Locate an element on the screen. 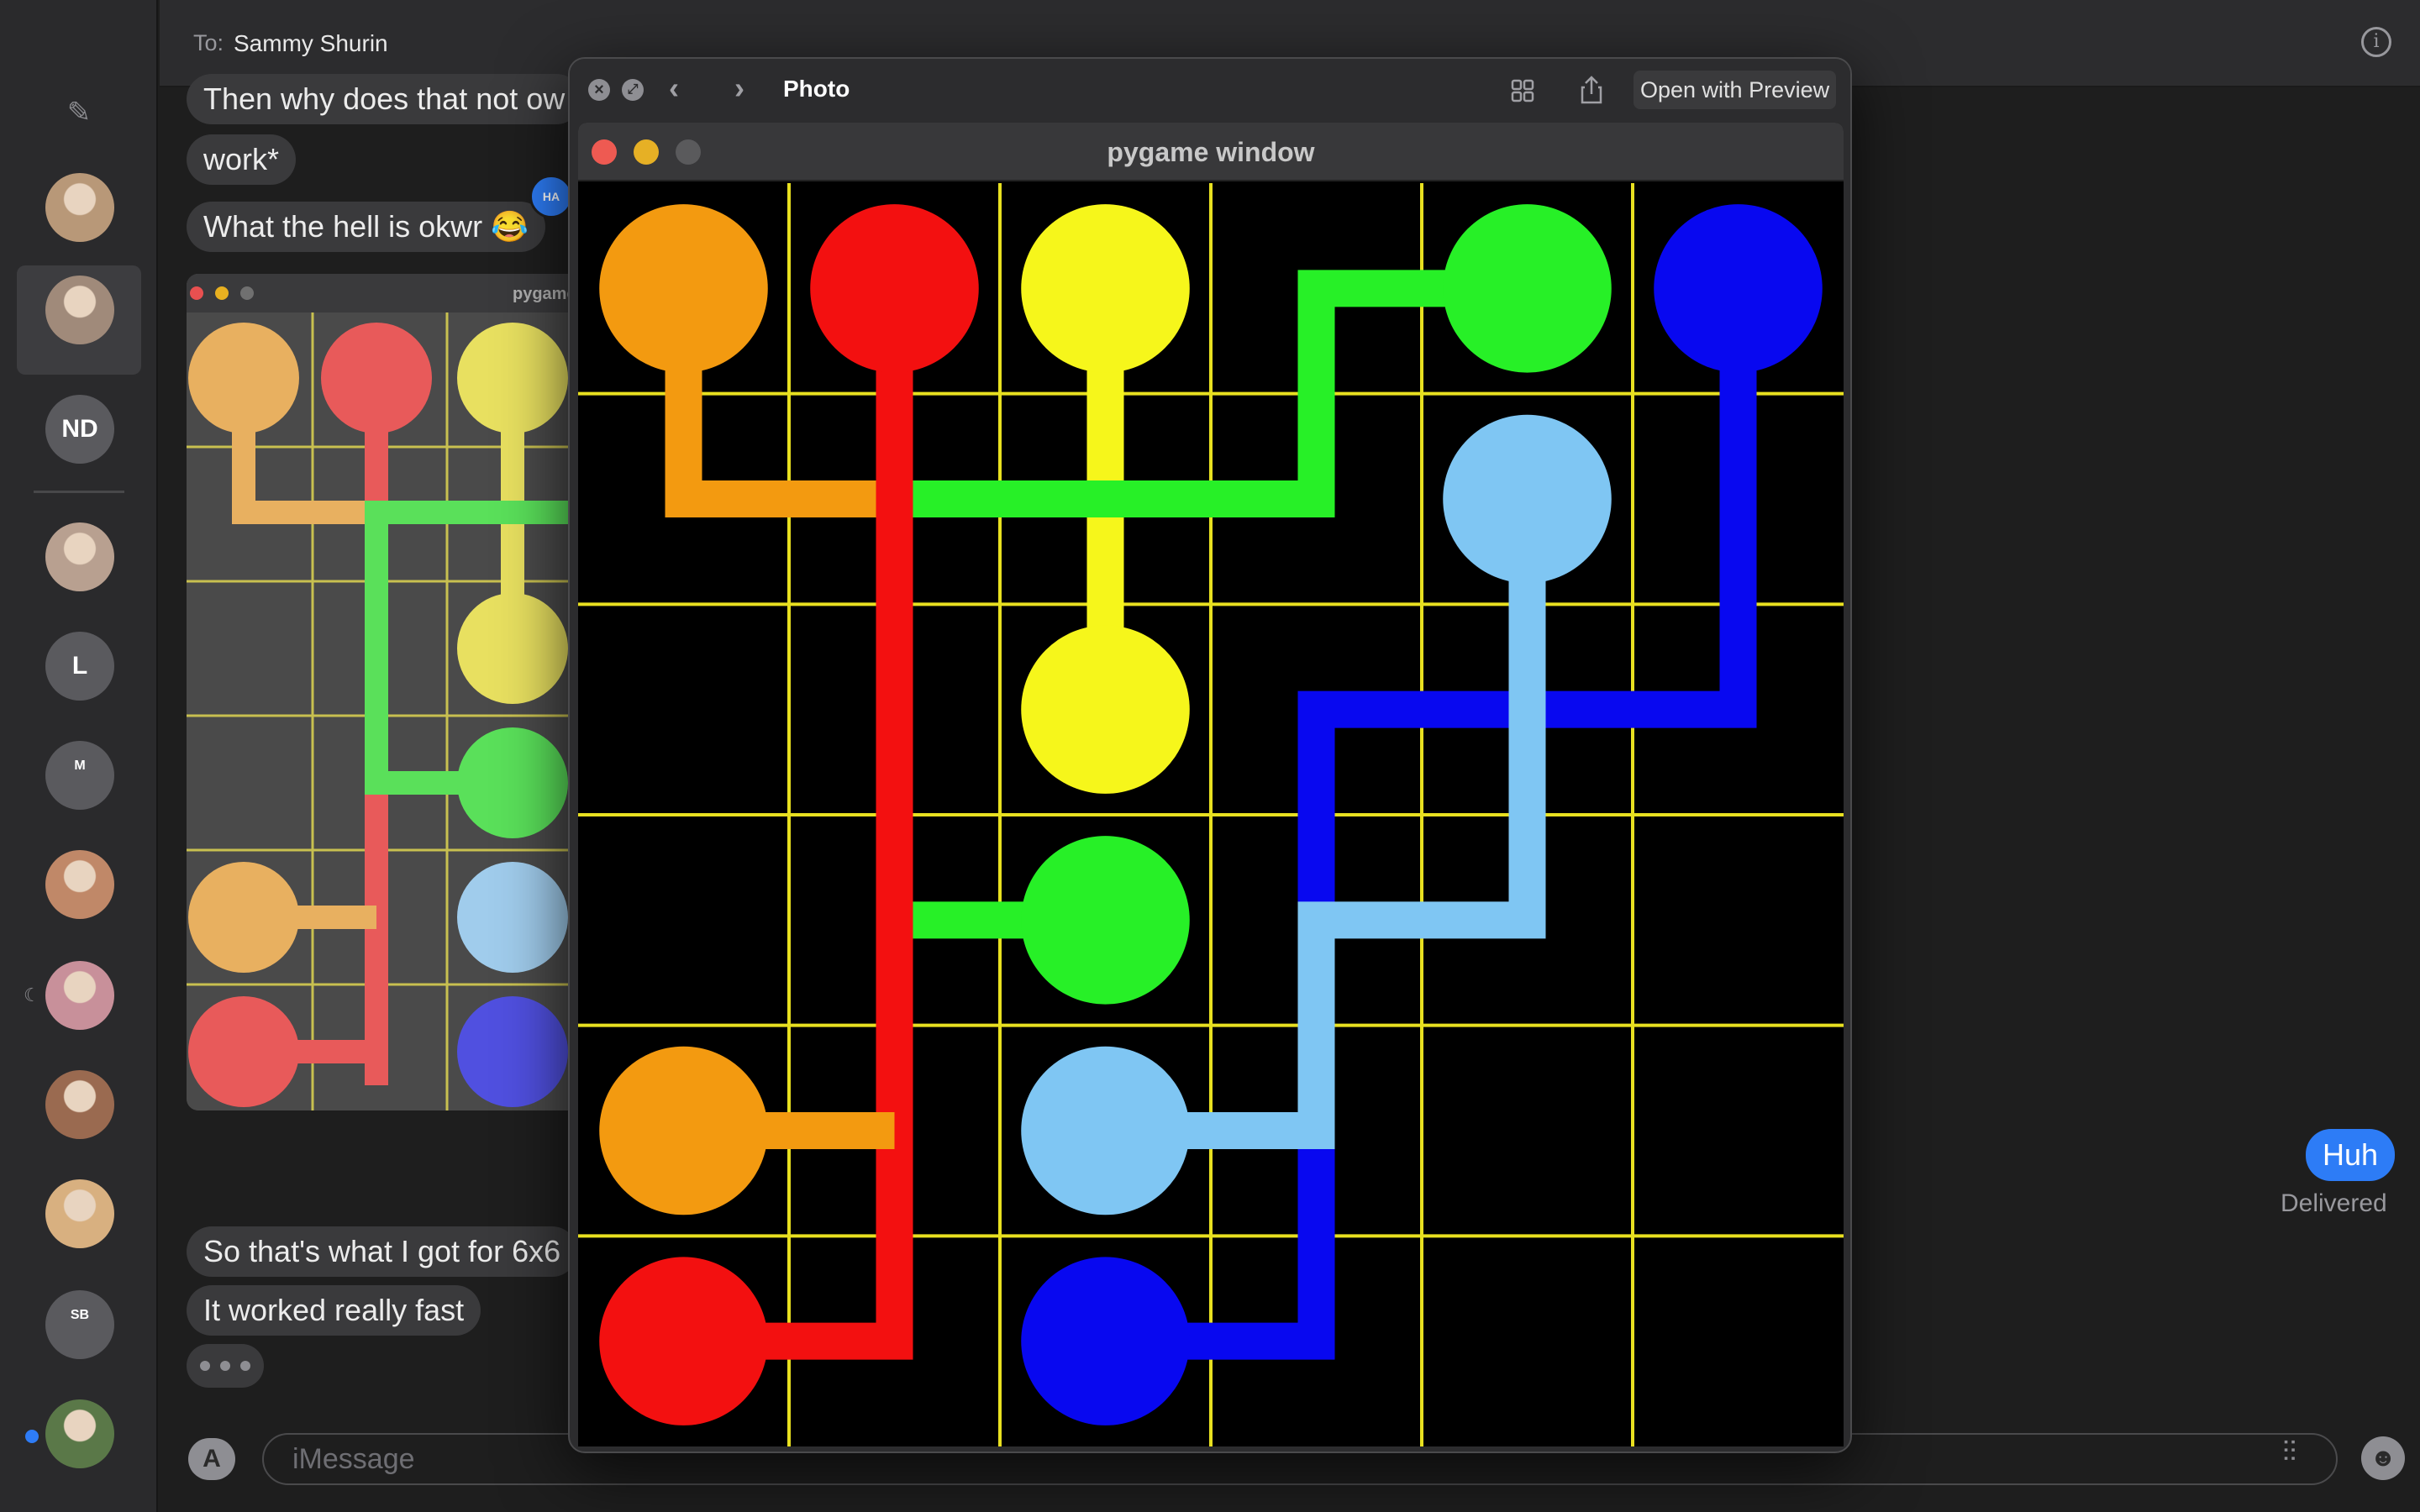  grid-icon is located at coordinates (1523, 91).